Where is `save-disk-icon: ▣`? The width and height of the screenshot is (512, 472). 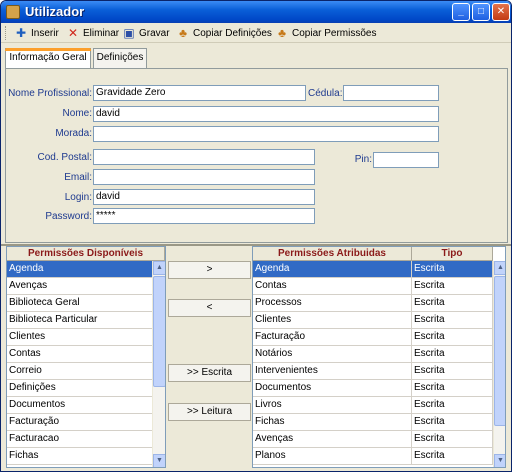
save-disk-icon: ▣ is located at coordinates (129, 33).